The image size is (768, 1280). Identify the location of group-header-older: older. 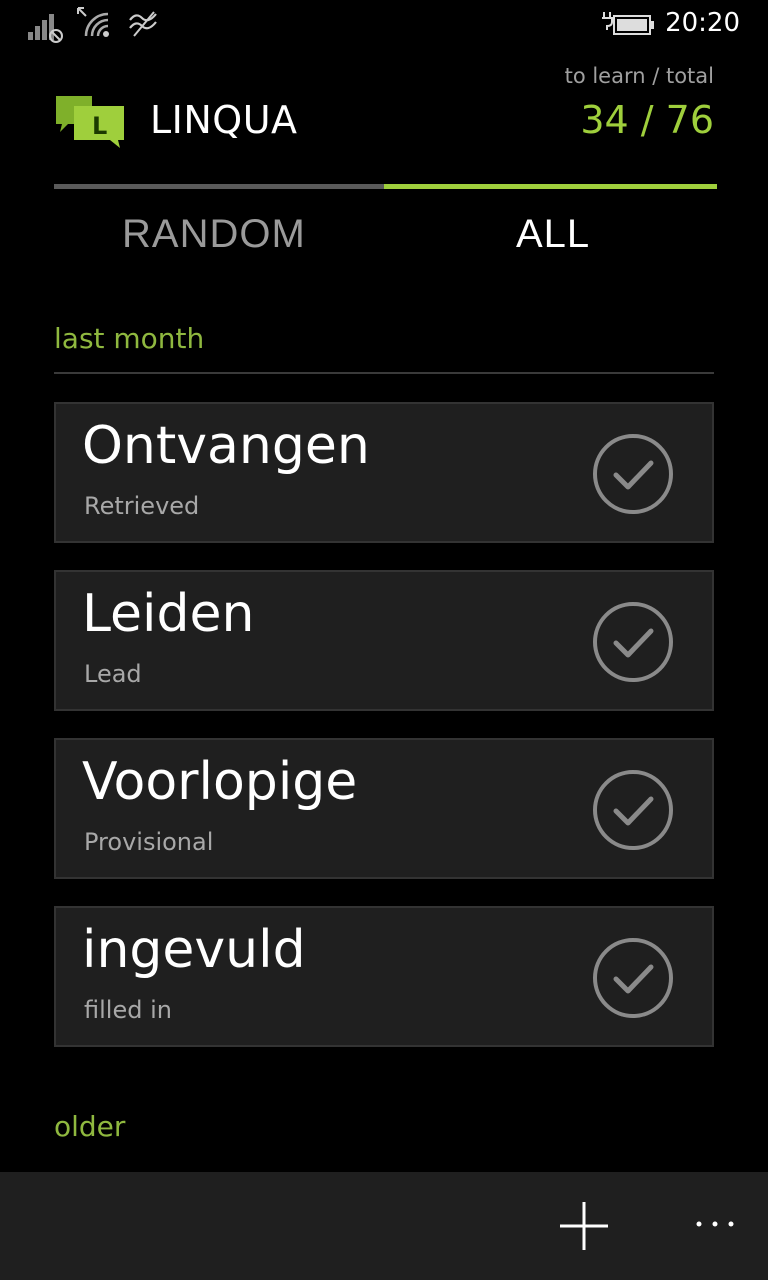
(89, 1126).